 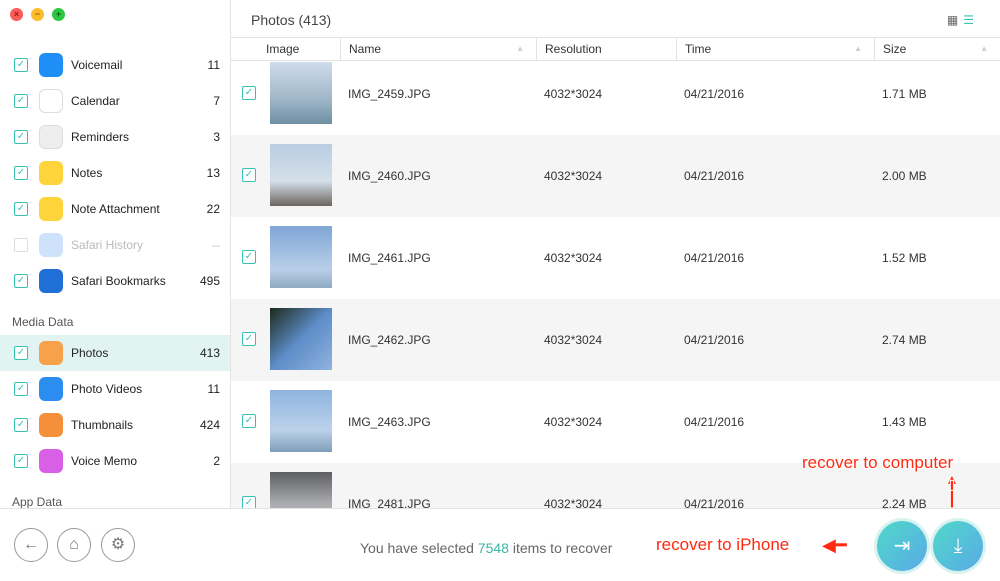 What do you see at coordinates (115, 389) in the screenshot?
I see `sidebar-item-photo-videos: ✓ Photo Videos 11` at bounding box center [115, 389].